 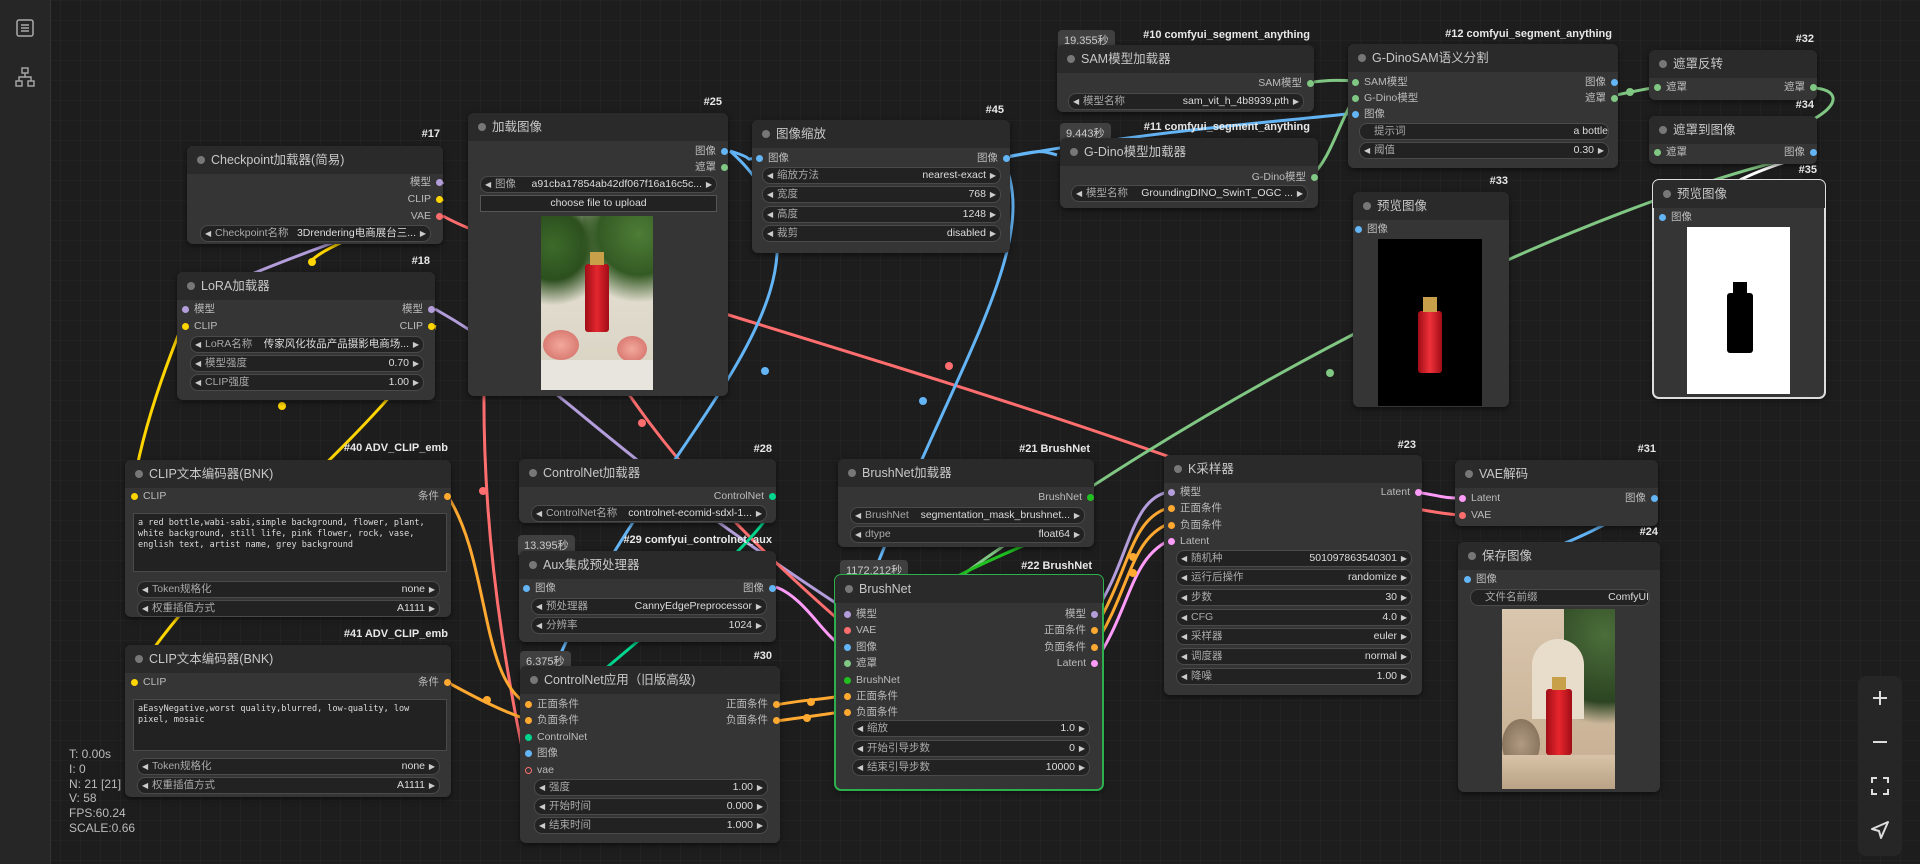 I want to click on output-positive: 正面条件, so click(x=1071, y=630).